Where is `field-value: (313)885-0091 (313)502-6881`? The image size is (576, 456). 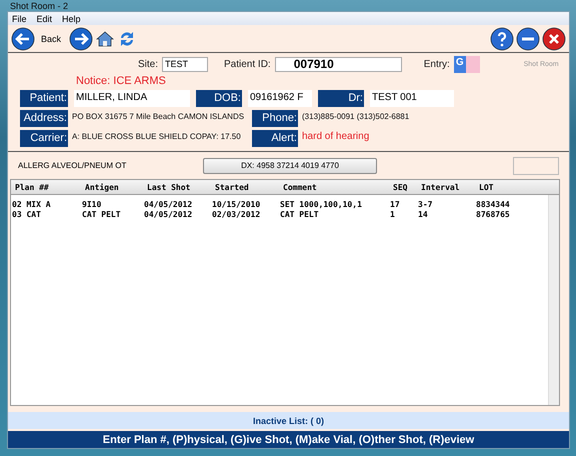
field-value: (313)885-0091 (313)502-6881 is located at coordinates (354, 117).